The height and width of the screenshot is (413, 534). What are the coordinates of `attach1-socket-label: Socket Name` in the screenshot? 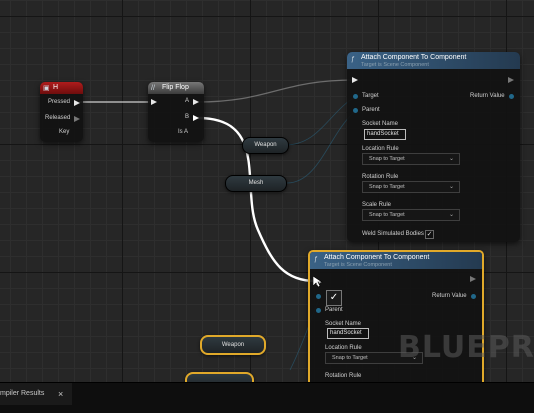 It's located at (380, 124).